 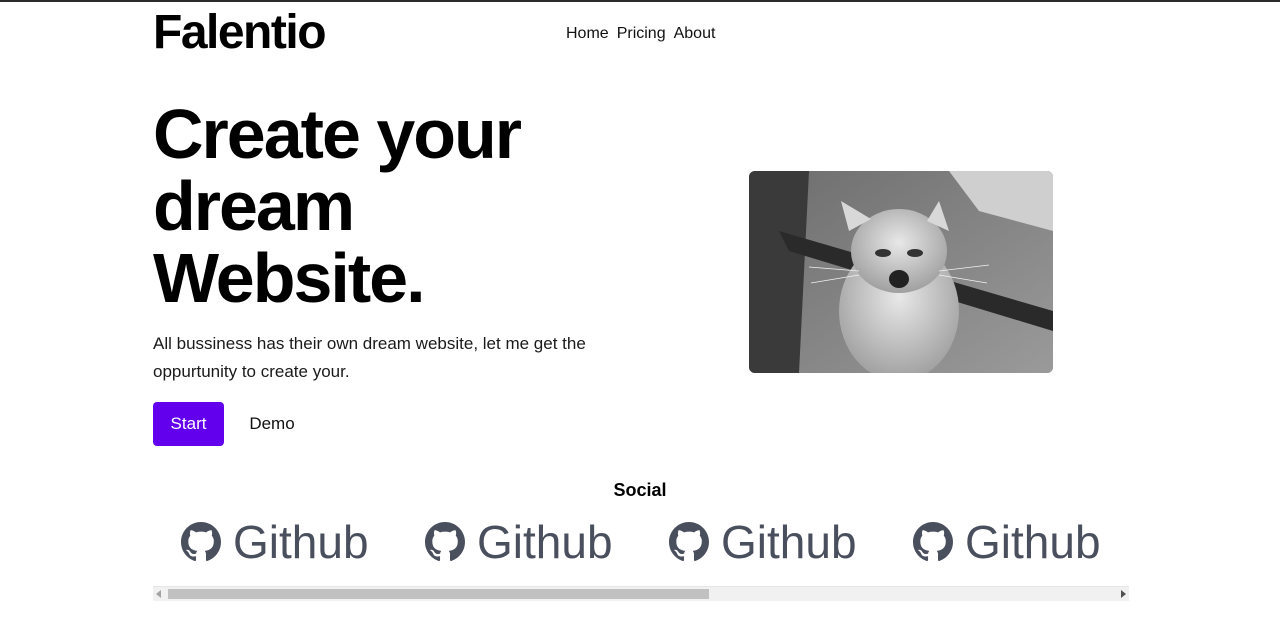 I want to click on social-link-github-3: Github, so click(x=763, y=542).